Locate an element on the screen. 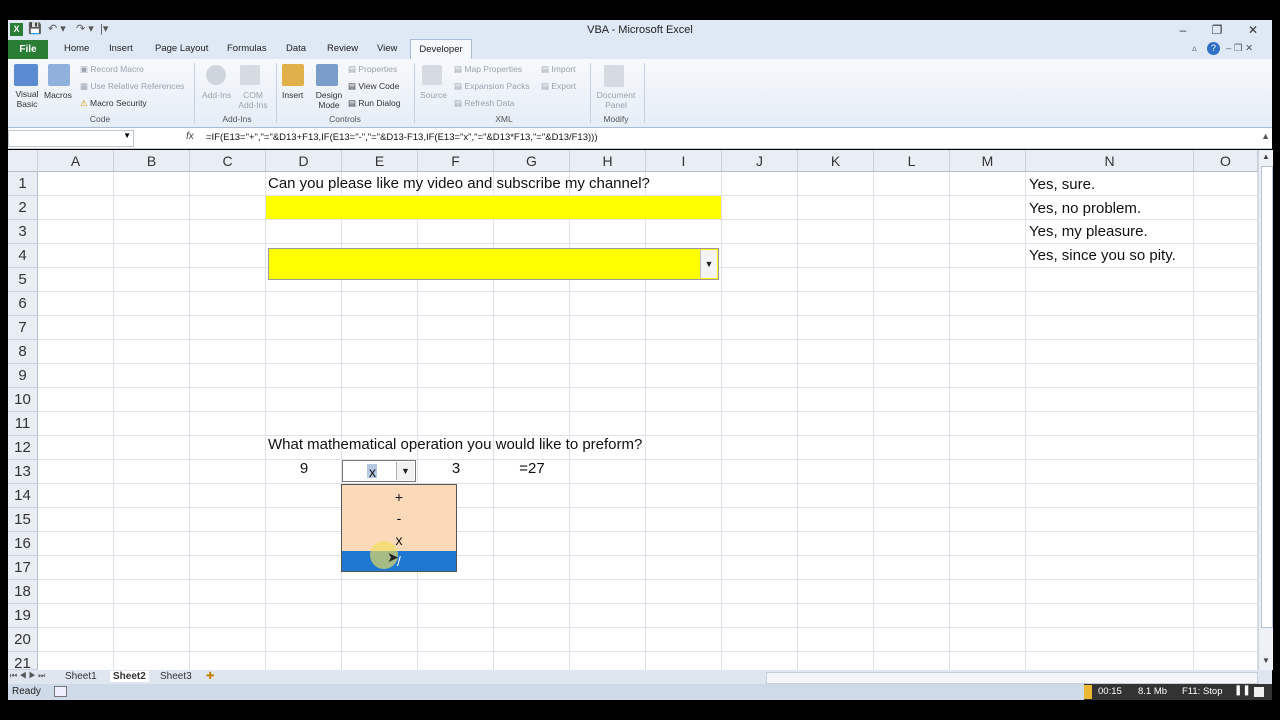  row-header-6: 6 is located at coordinates (23, 304).